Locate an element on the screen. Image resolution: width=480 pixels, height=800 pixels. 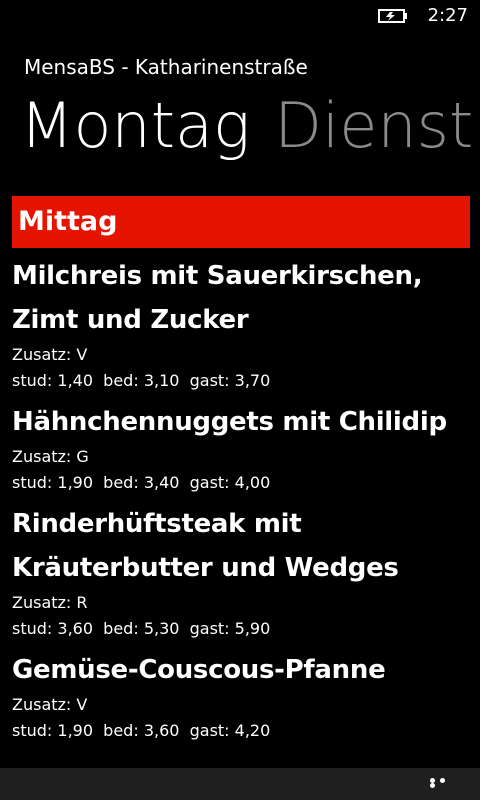
meal-name: Gemüse-Couscous-Pfanne is located at coordinates (199, 670).